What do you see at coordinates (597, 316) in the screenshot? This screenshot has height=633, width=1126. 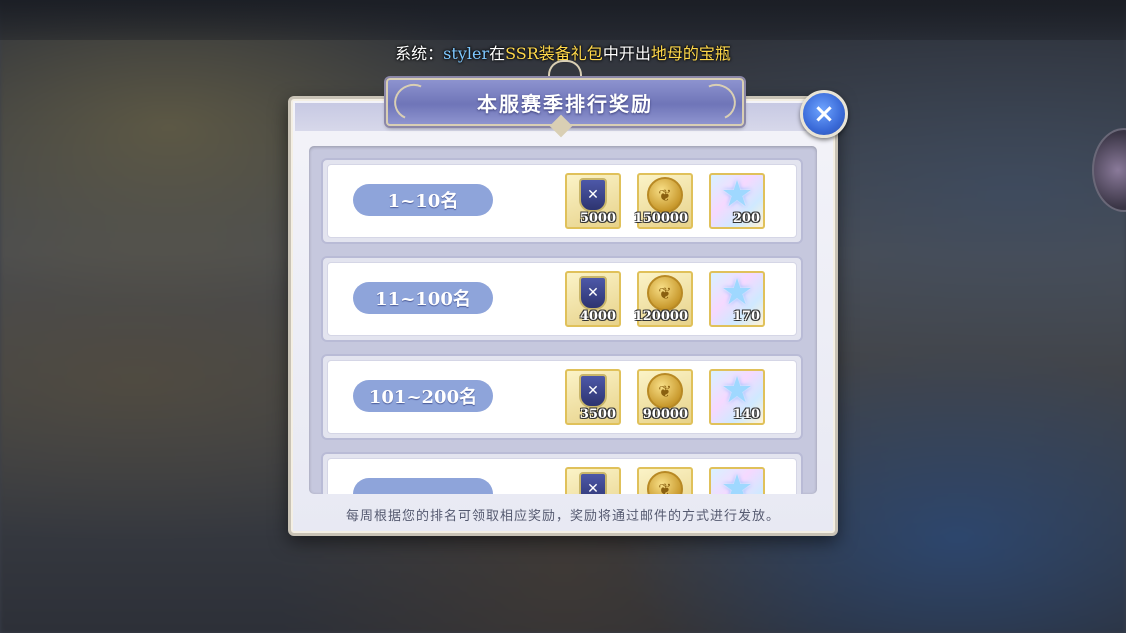 I see `reward-qty: 4000` at bounding box center [597, 316].